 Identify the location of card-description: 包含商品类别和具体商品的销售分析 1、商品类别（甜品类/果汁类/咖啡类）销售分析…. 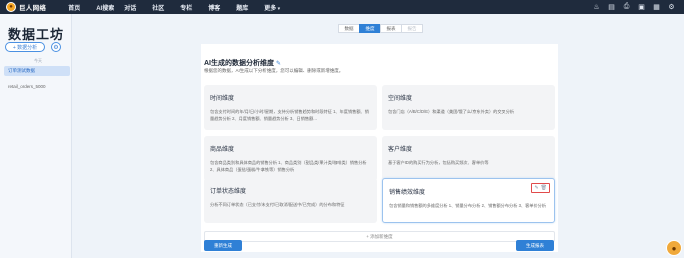
(288, 166).